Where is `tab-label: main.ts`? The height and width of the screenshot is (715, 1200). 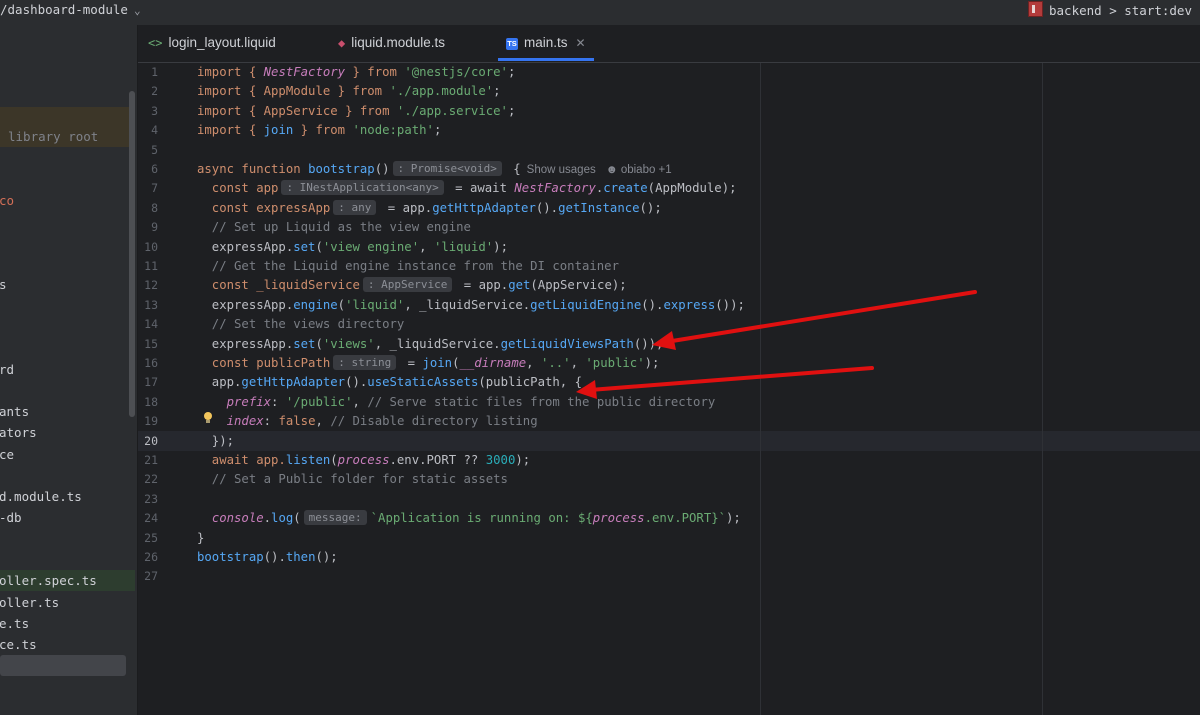 tab-label: main.ts is located at coordinates (546, 42).